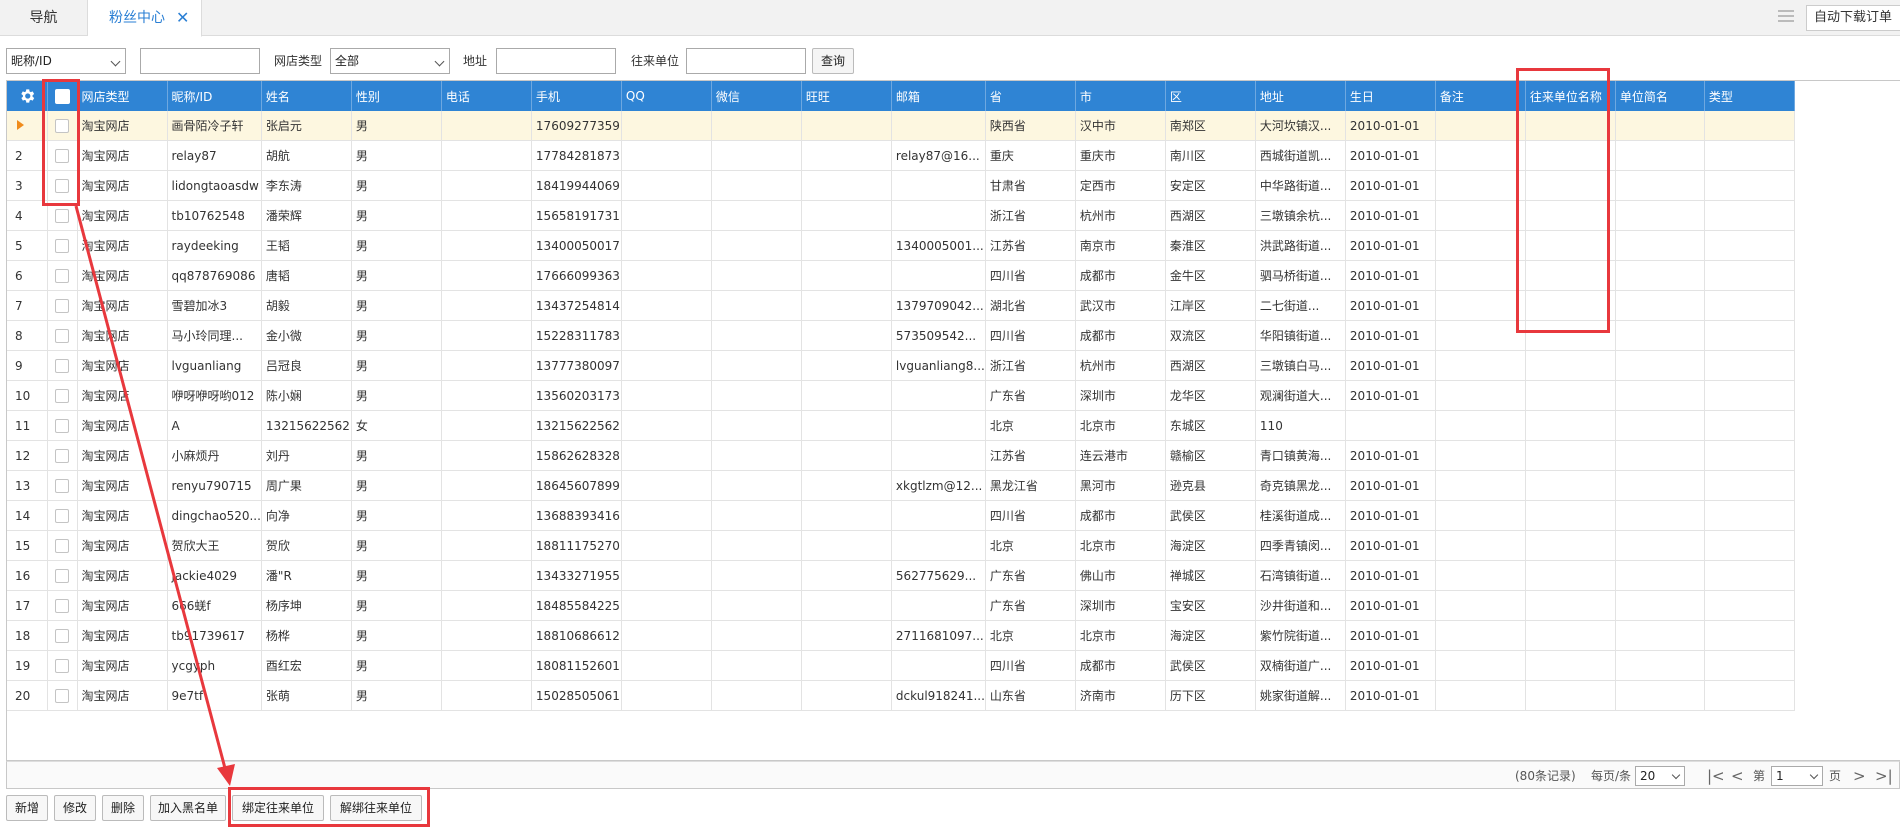 This screenshot has width=1900, height=833. I want to click on next-page-icon: >, so click(1859, 776).